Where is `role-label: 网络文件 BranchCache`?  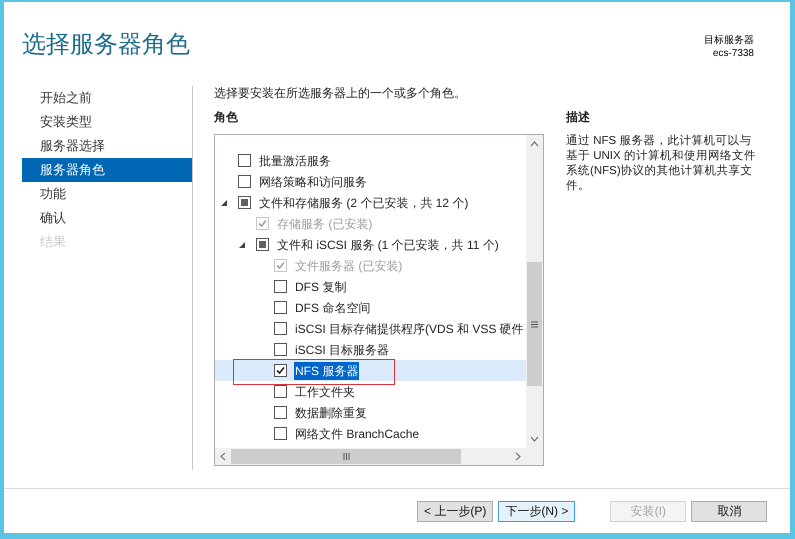
role-label: 网络文件 BranchCache is located at coordinates (357, 434).